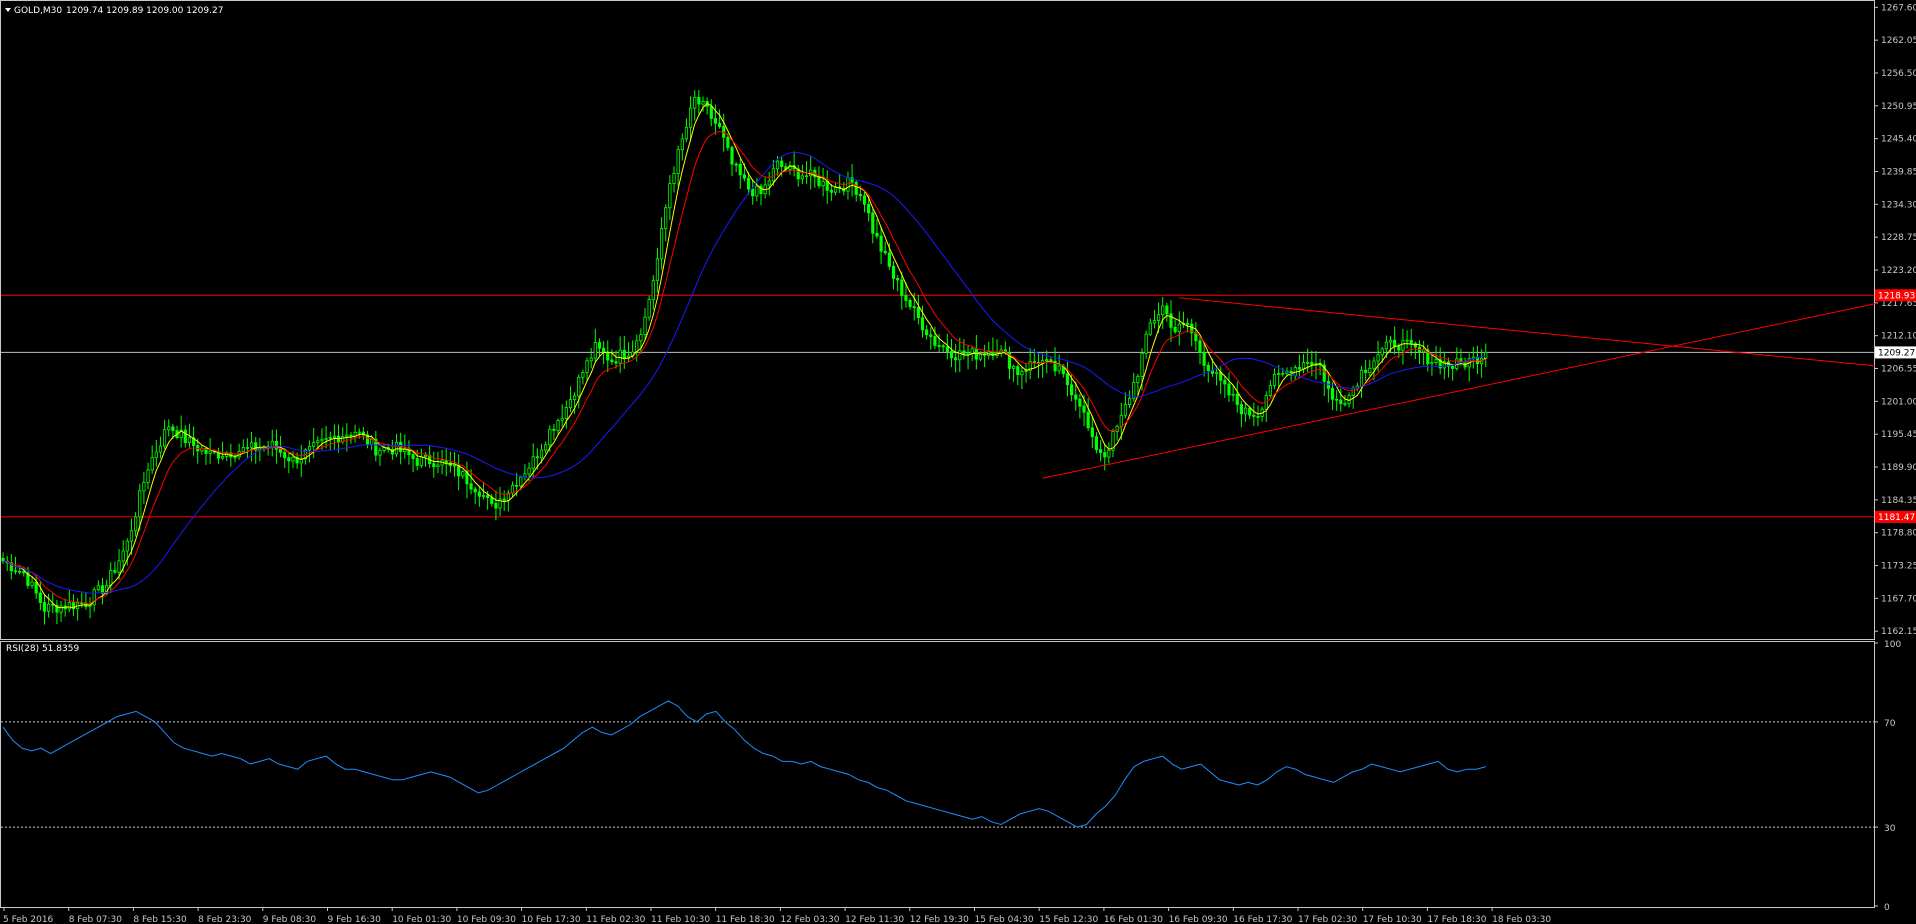 The image size is (1916, 924). What do you see at coordinates (680, 919) in the screenshot?
I see `time-tick-label: 11 Feb 10:30` at bounding box center [680, 919].